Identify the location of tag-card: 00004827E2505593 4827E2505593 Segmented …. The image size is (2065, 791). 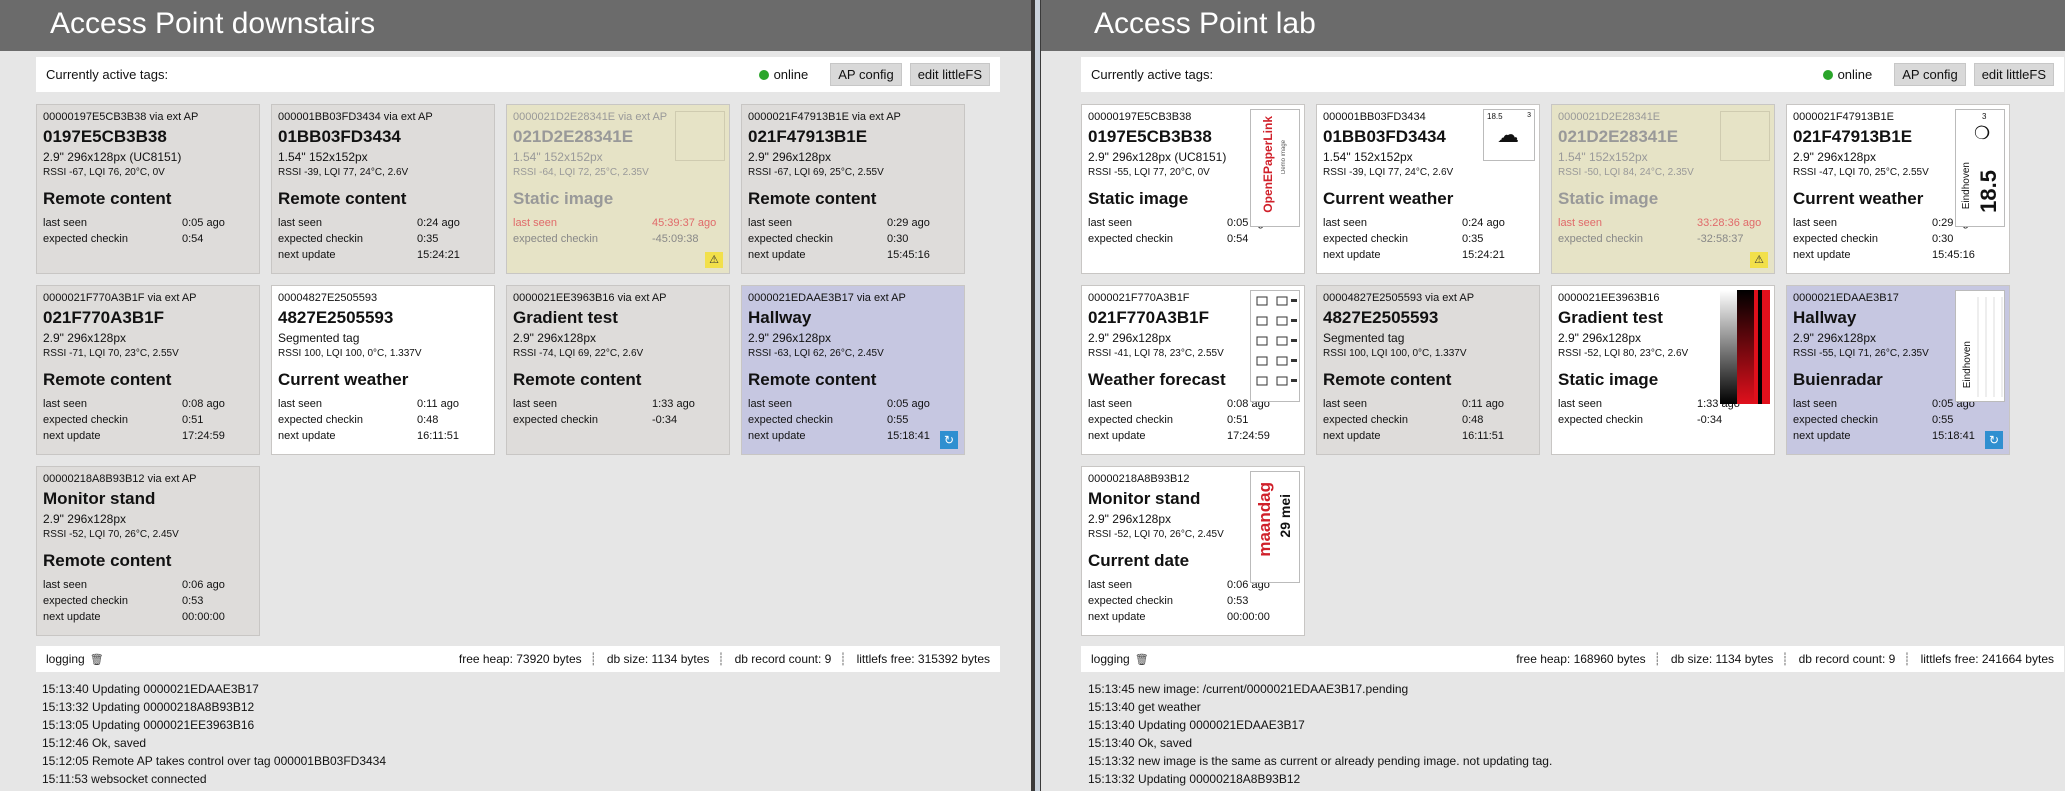
(383, 370).